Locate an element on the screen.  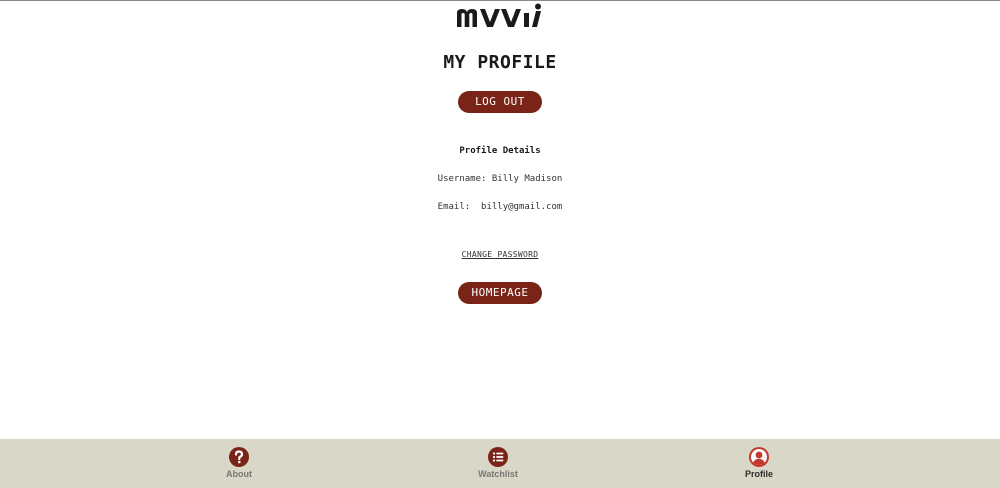
email-label: Email: is located at coordinates (454, 207).